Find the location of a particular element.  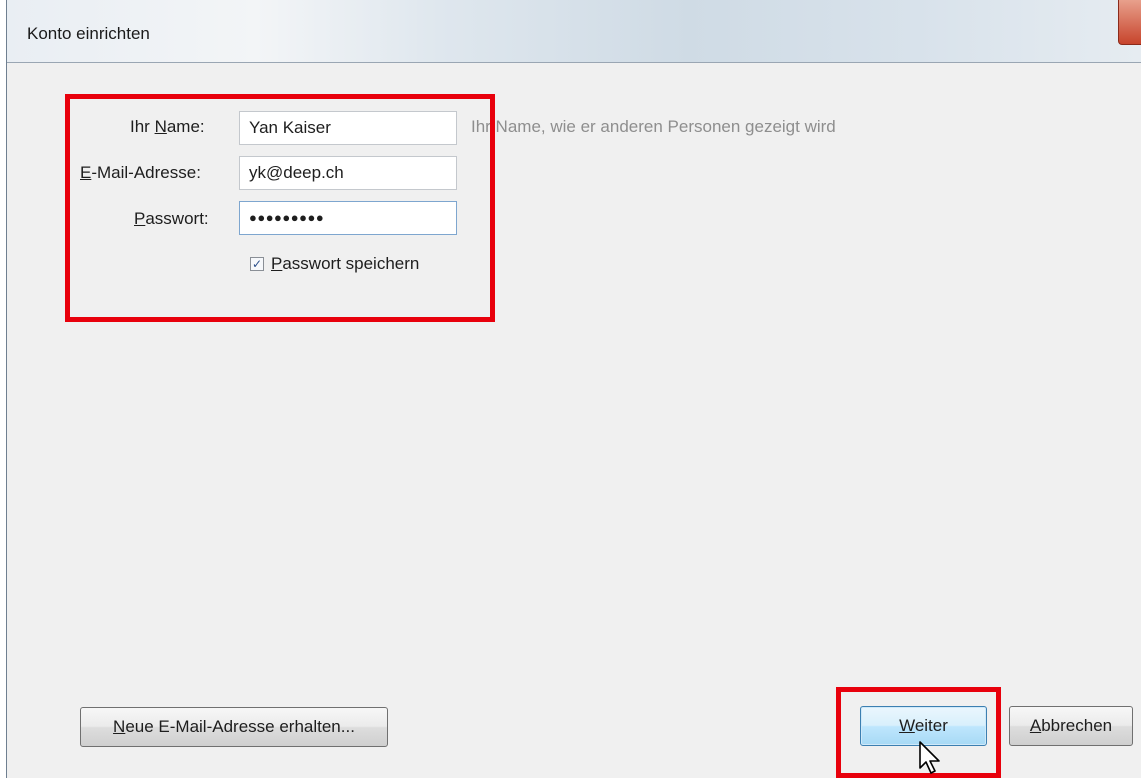

close-icon is located at coordinates (1129, 22).